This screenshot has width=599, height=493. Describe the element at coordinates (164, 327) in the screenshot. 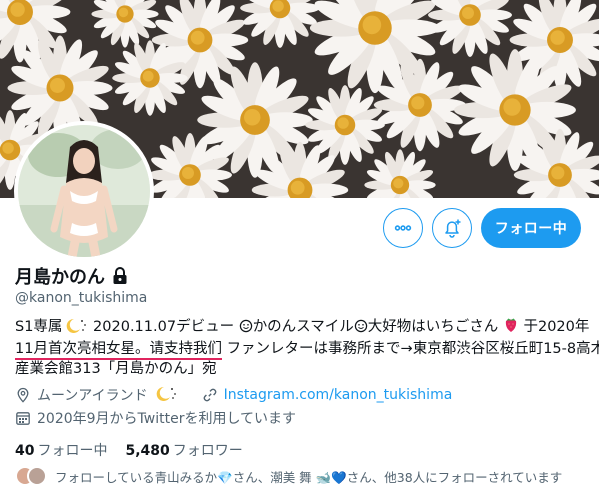

I see `bio-text: 2020.11.07デビュー` at that location.